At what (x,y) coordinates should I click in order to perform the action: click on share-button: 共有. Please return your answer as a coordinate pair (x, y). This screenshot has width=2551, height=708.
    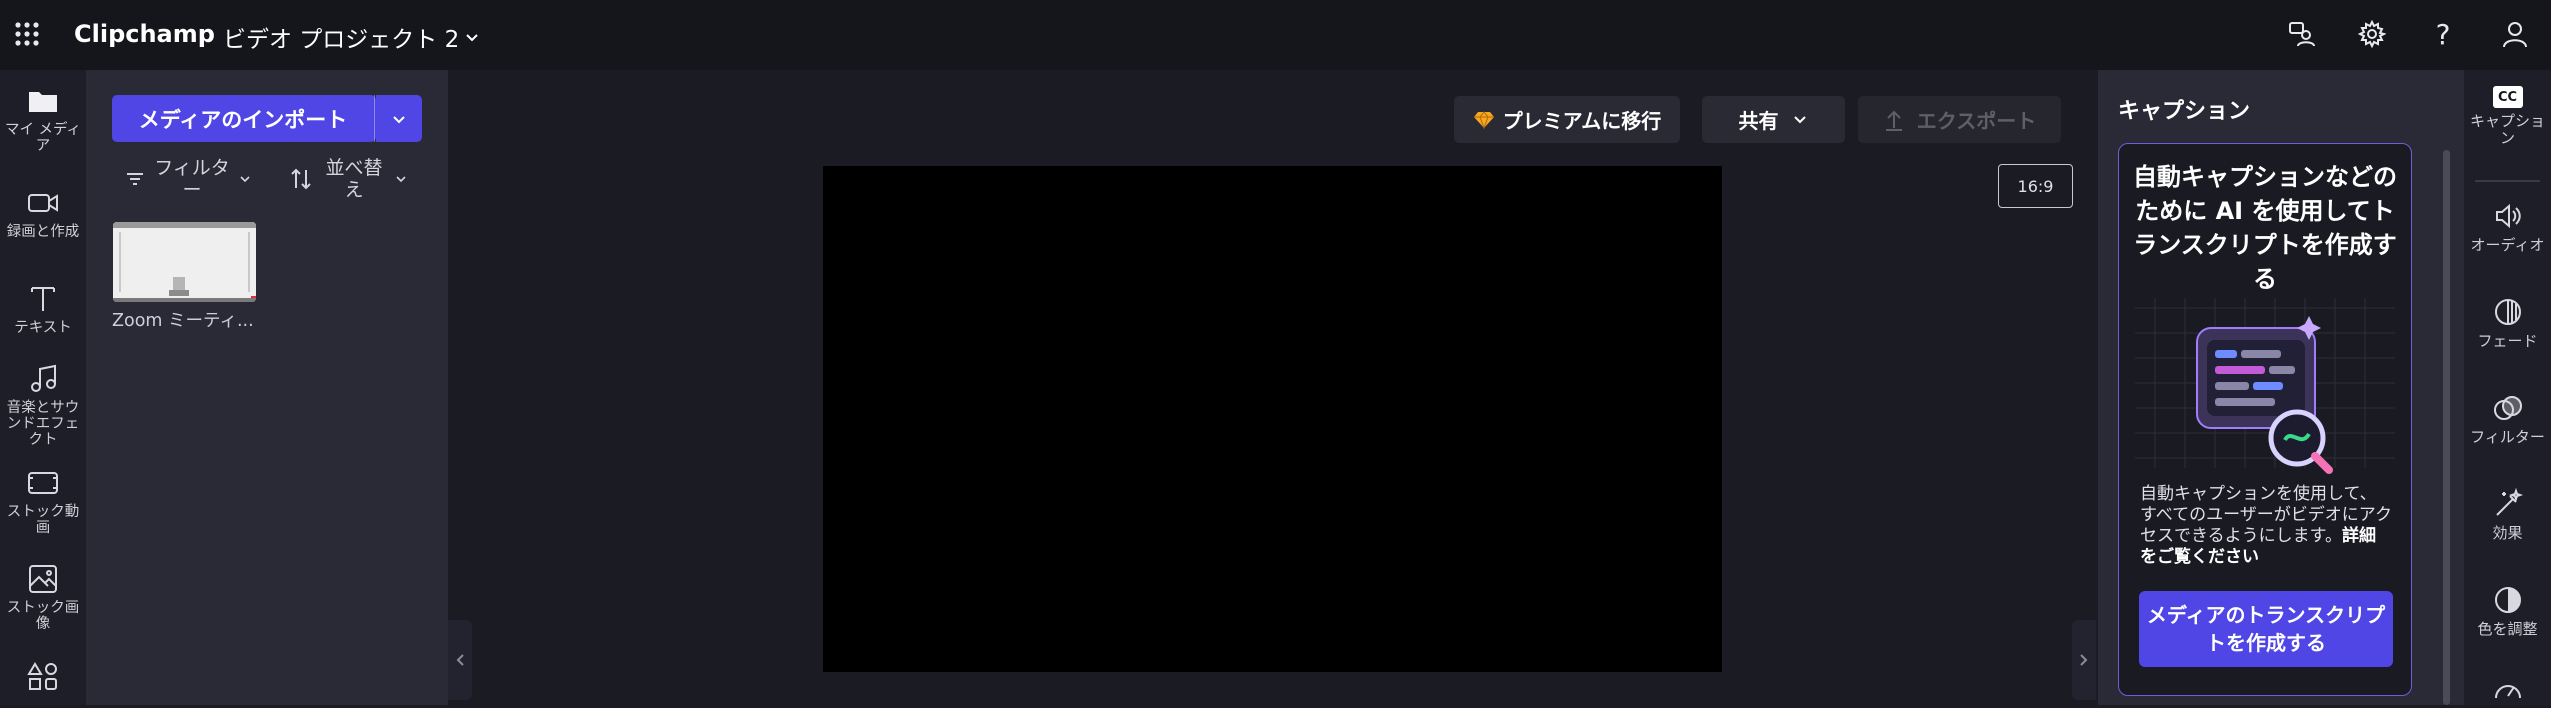
    Looking at the image, I should click on (1773, 119).